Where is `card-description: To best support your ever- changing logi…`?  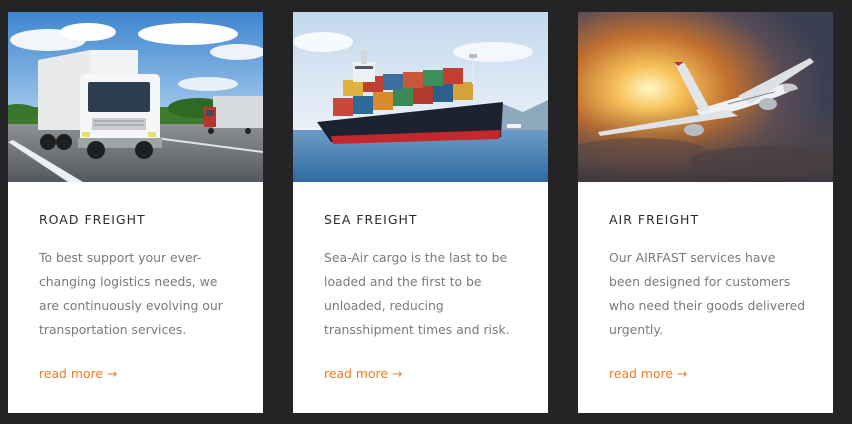
card-description: To best support your ever- changing logi… is located at coordinates (139, 294).